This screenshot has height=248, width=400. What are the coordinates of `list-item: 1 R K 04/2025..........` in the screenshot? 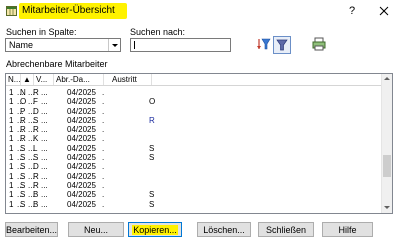 It's located at (194, 138).